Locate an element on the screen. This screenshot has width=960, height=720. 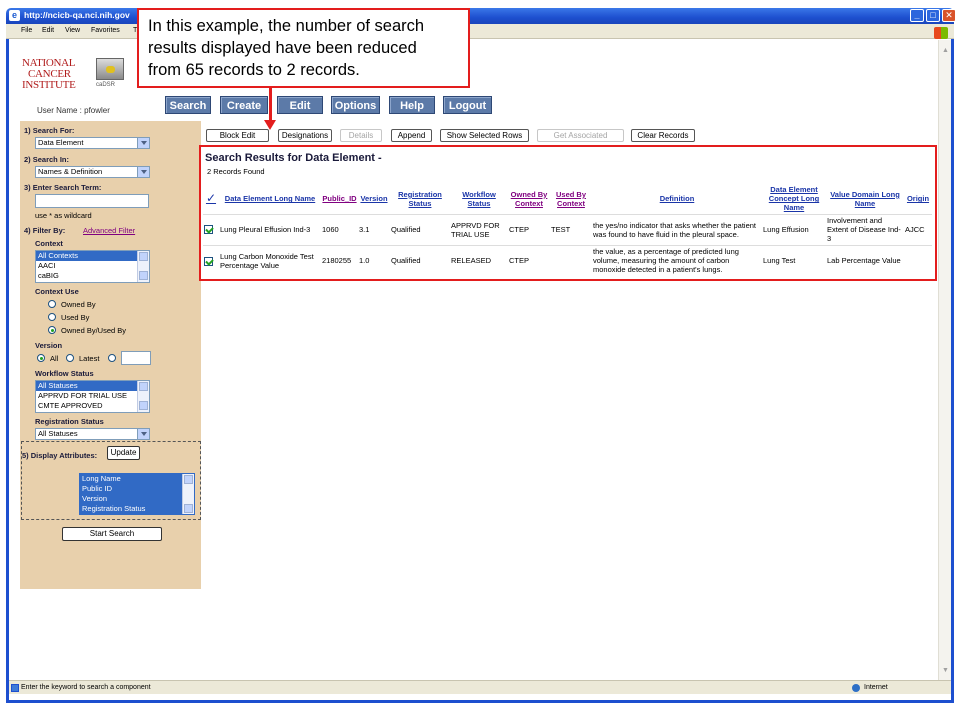
column-header: Registration Status is located at coordinates (420, 199).